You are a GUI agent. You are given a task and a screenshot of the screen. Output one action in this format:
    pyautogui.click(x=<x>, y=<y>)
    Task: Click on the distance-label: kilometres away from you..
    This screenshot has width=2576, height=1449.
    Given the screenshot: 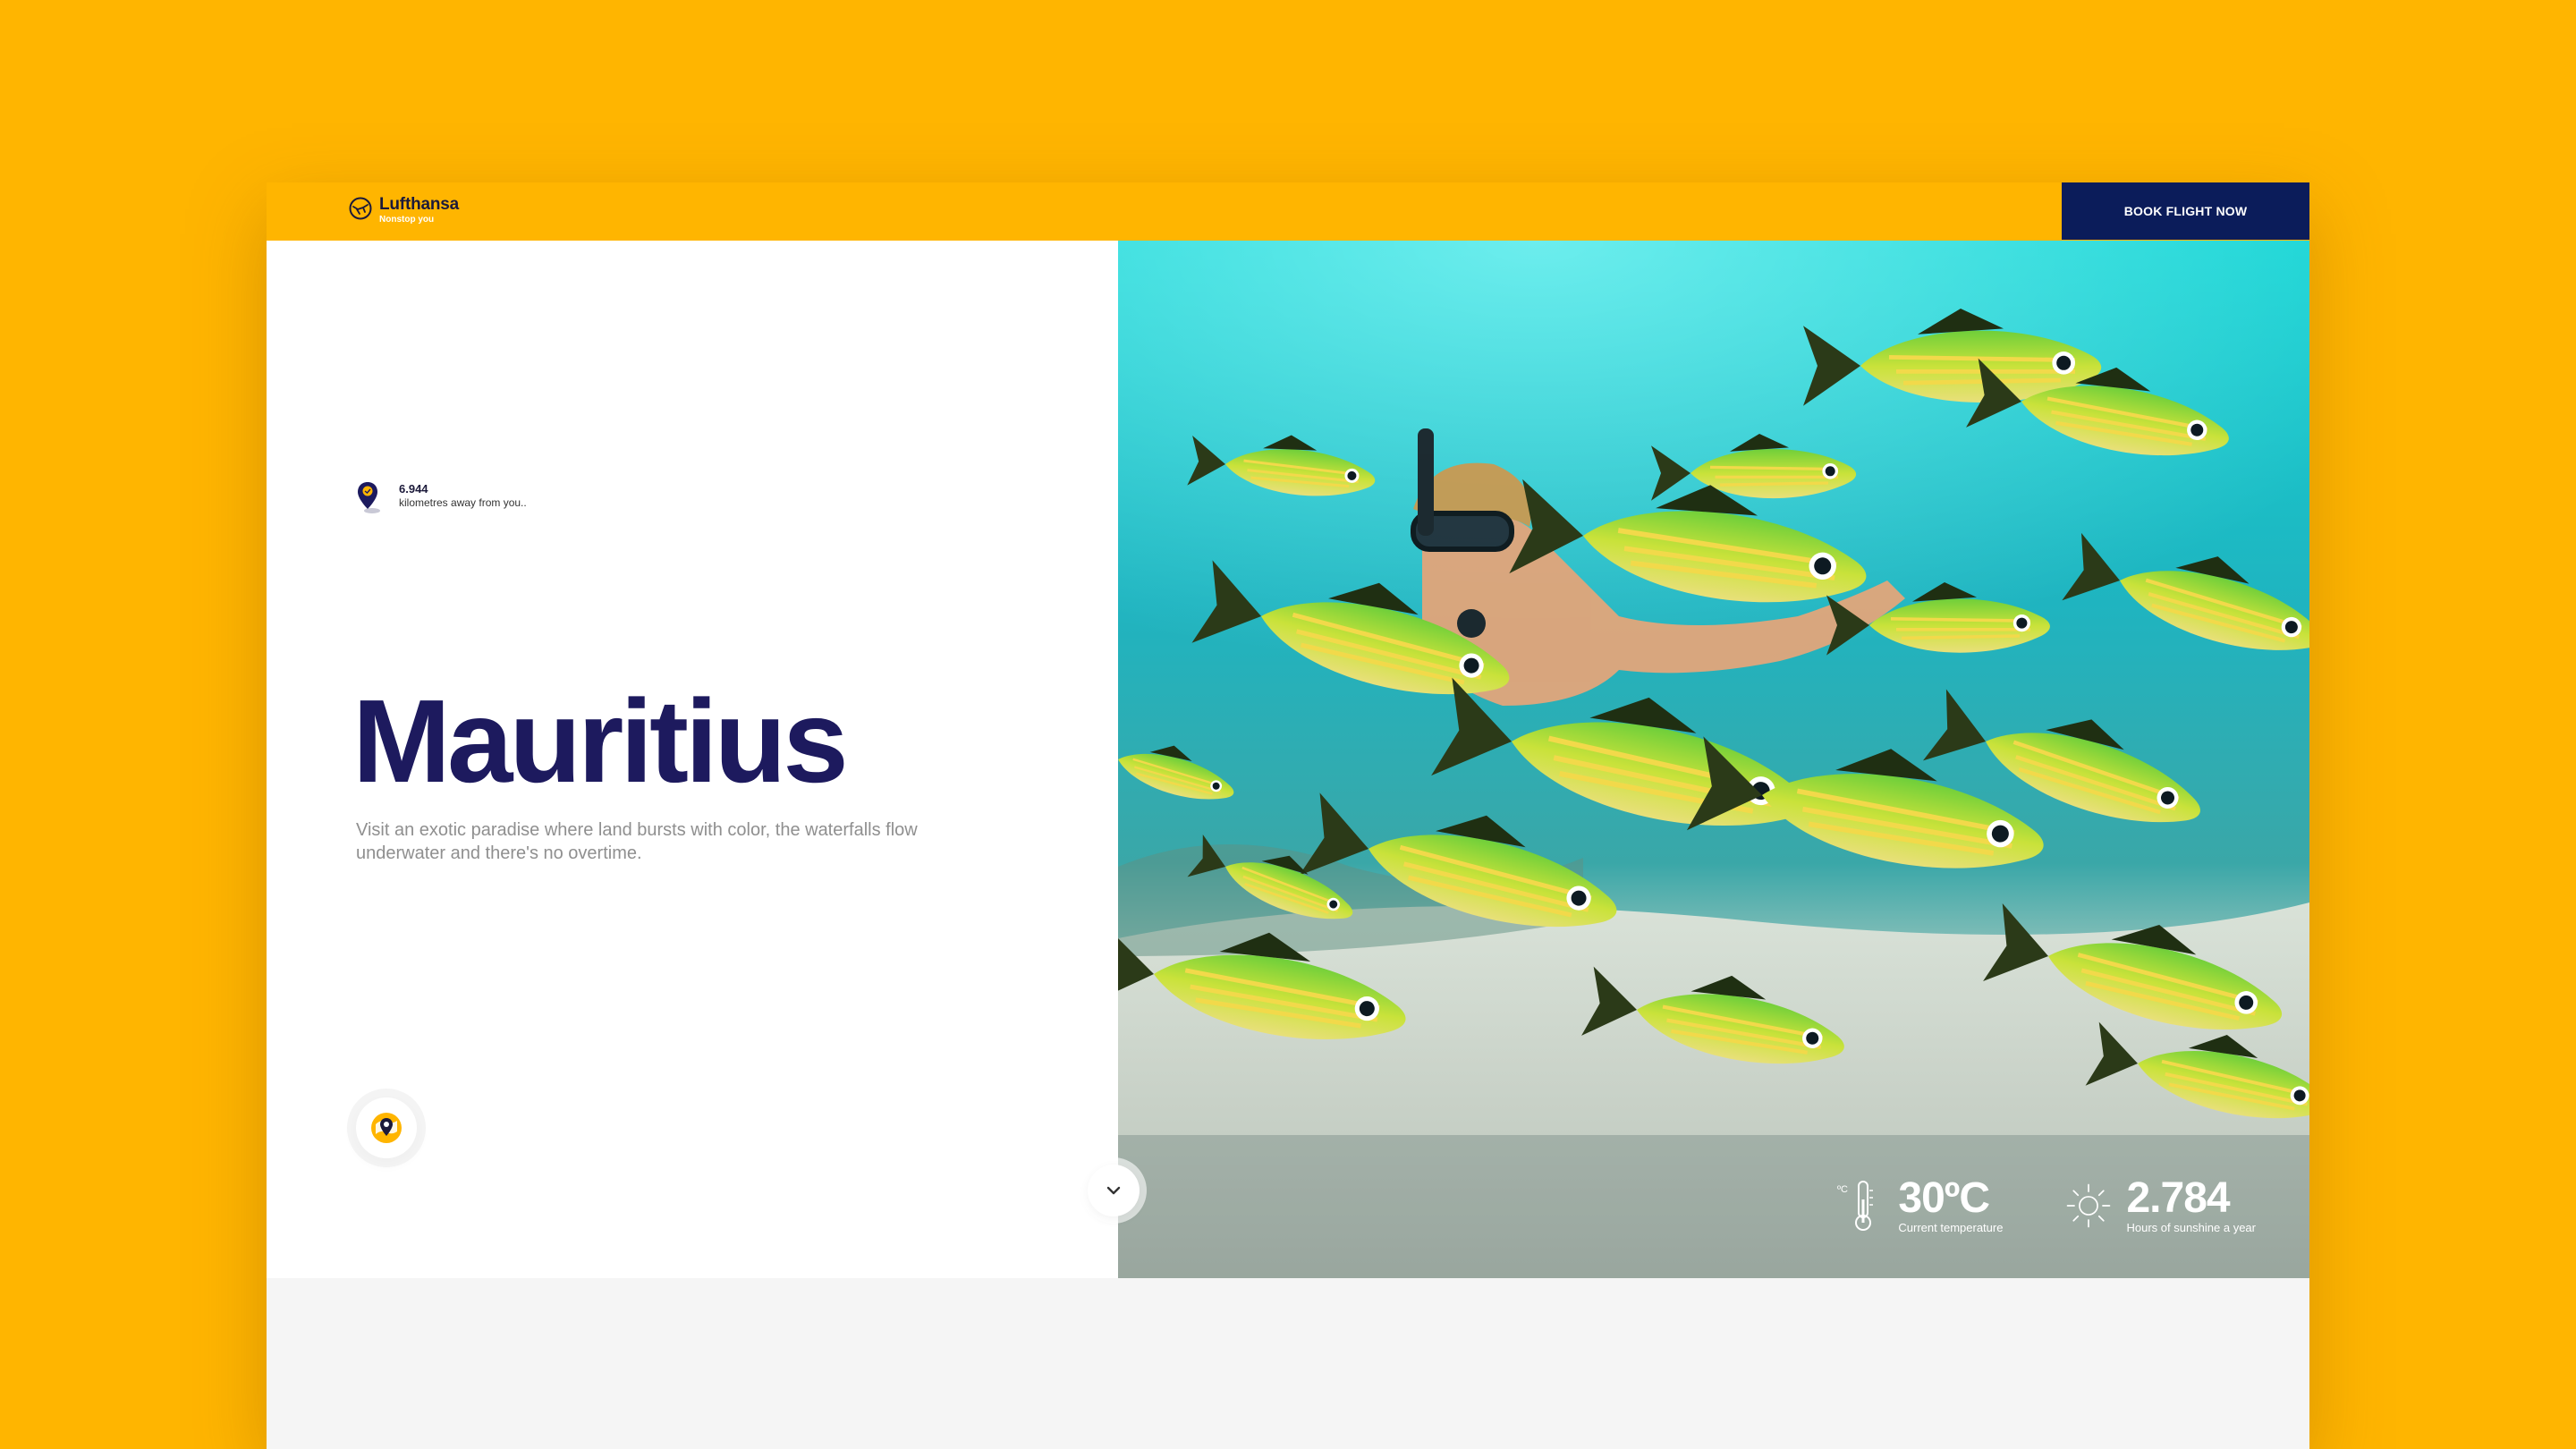 What is the action you would take?
    pyautogui.click(x=463, y=502)
    